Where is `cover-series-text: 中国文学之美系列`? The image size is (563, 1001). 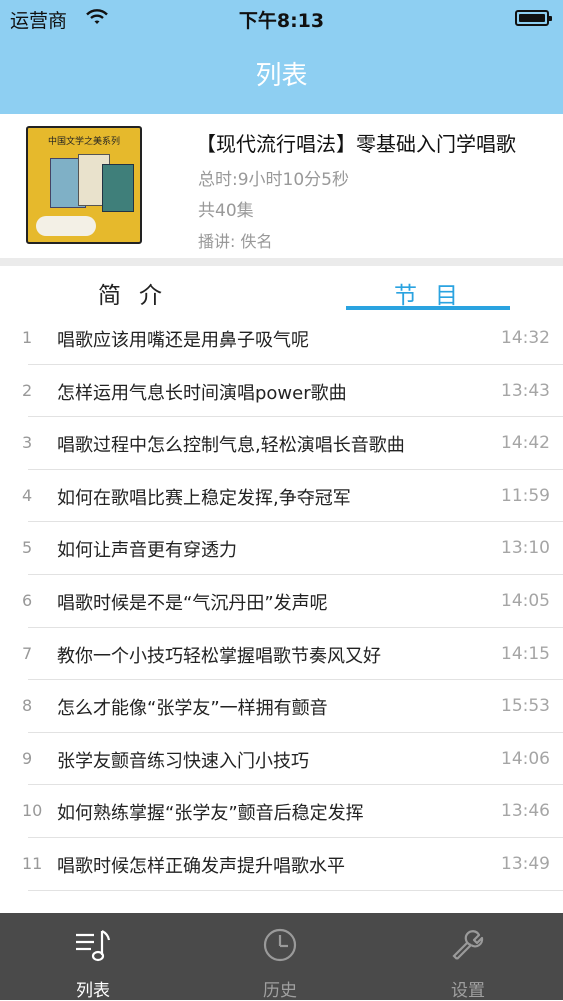 cover-series-text: 中国文学之美系列 is located at coordinates (83, 142).